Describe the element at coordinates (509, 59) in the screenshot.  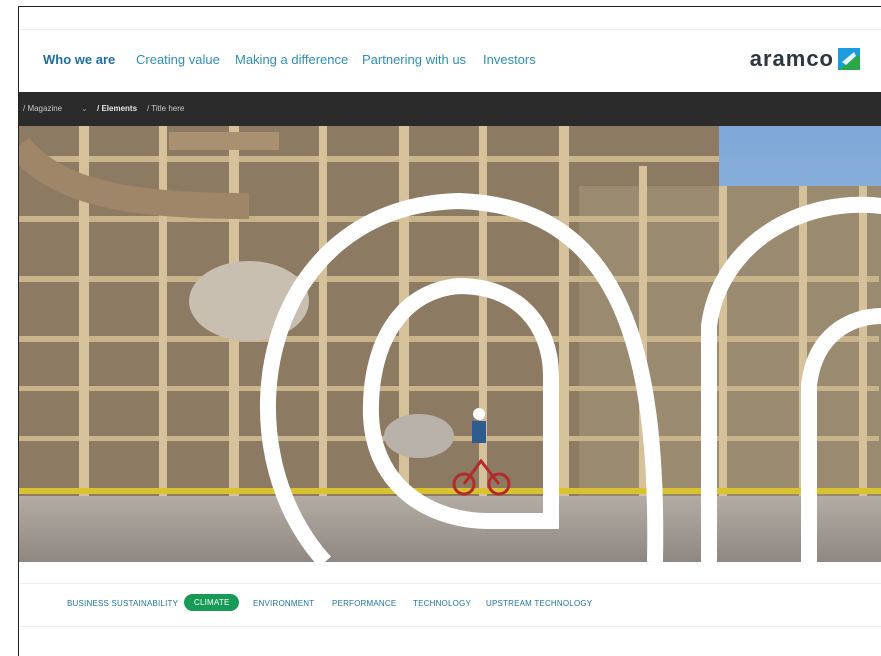
I see `nav-investors: Investors` at that location.